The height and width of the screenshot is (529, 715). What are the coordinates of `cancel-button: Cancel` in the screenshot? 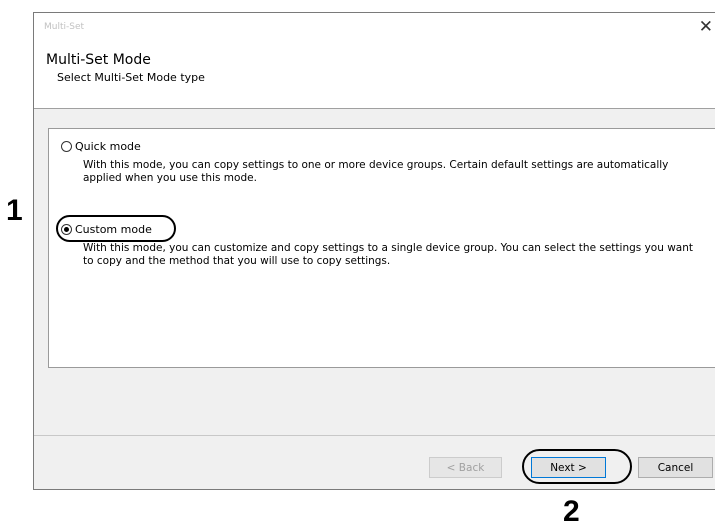 It's located at (675, 467).